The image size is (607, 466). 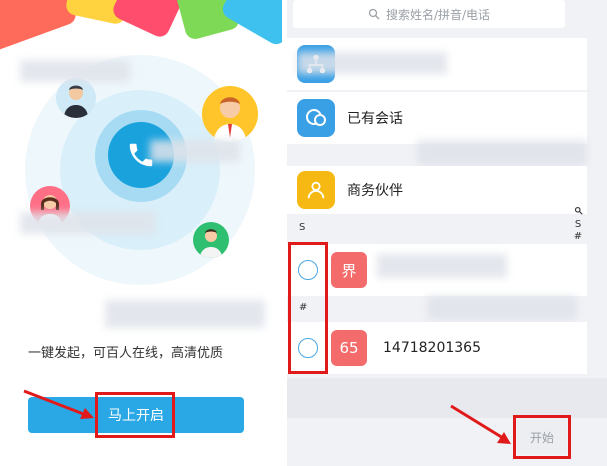 What do you see at coordinates (126, 353) in the screenshot?
I see `feature-description: 一键发起，可百人在线，高清优质` at bounding box center [126, 353].